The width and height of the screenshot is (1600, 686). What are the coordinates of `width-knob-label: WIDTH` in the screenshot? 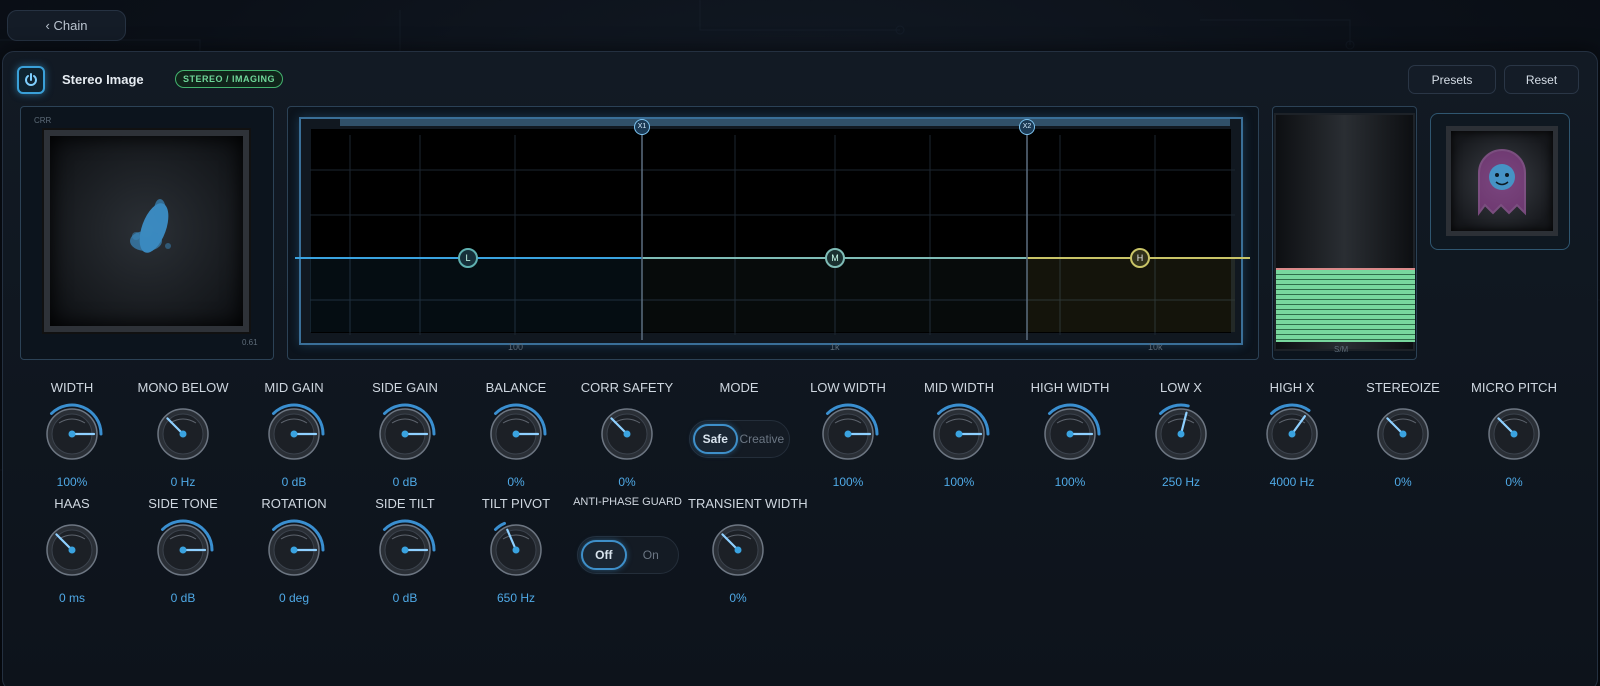 It's located at (72, 387).